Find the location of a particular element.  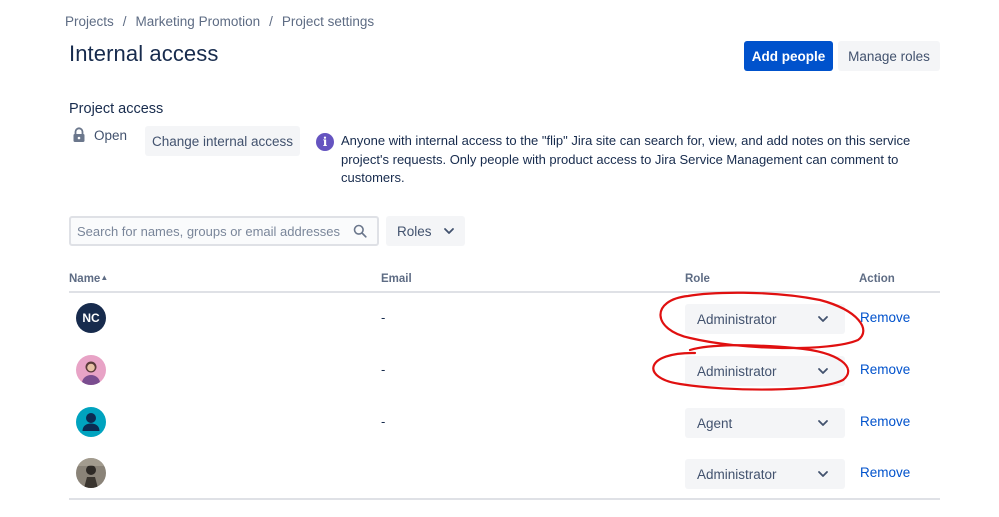

column-header-name: Name▲ is located at coordinates (88, 279).